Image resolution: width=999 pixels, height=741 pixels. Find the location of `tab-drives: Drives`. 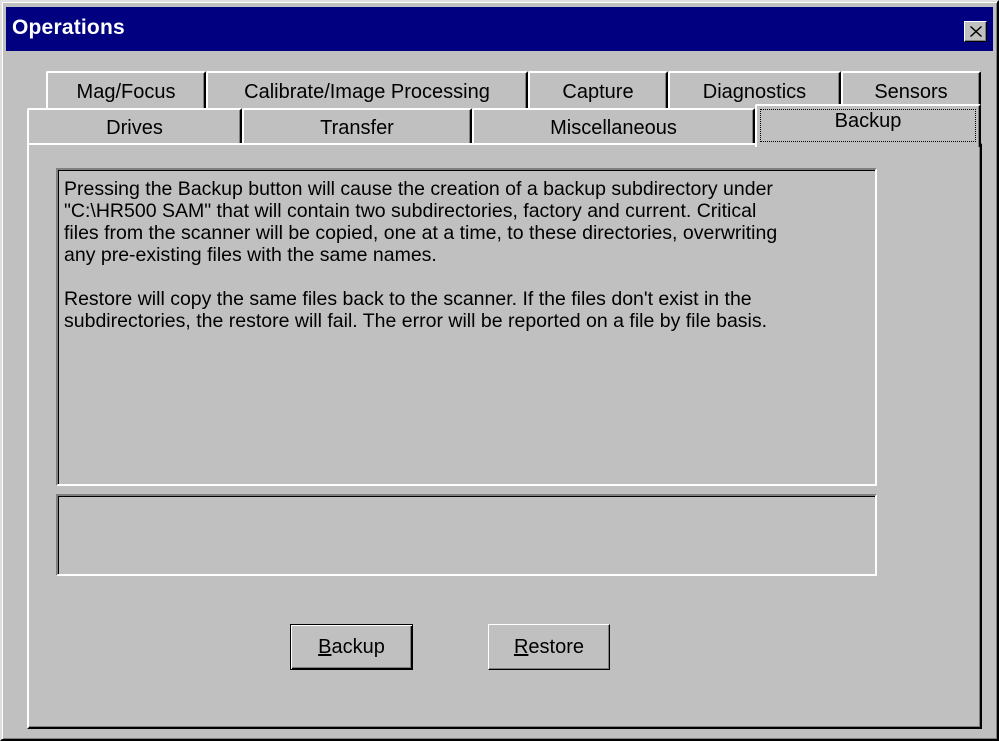

tab-drives: Drives is located at coordinates (134, 126).